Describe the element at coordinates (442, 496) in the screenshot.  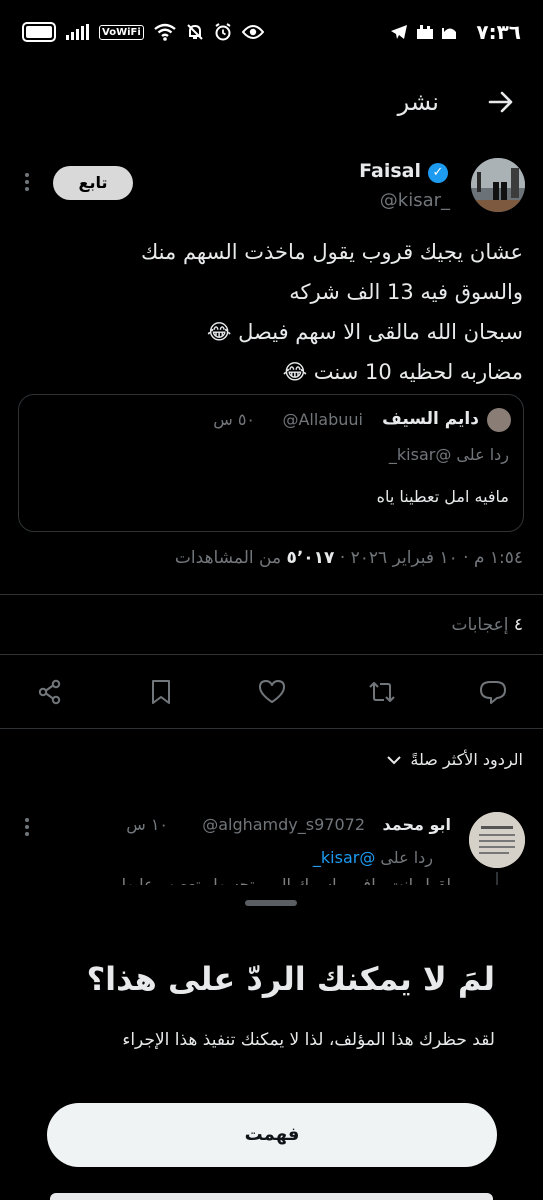
I see `quoted-text: مافيه امل تعطينا ياه` at that location.